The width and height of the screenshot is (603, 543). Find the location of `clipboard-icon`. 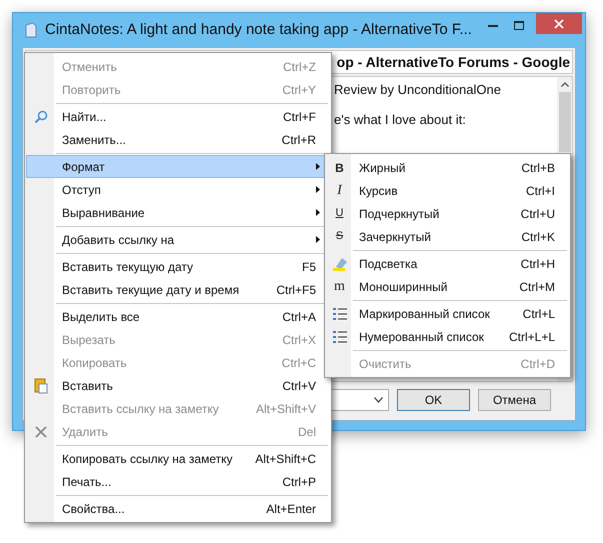

clipboard-icon is located at coordinates (41, 386).